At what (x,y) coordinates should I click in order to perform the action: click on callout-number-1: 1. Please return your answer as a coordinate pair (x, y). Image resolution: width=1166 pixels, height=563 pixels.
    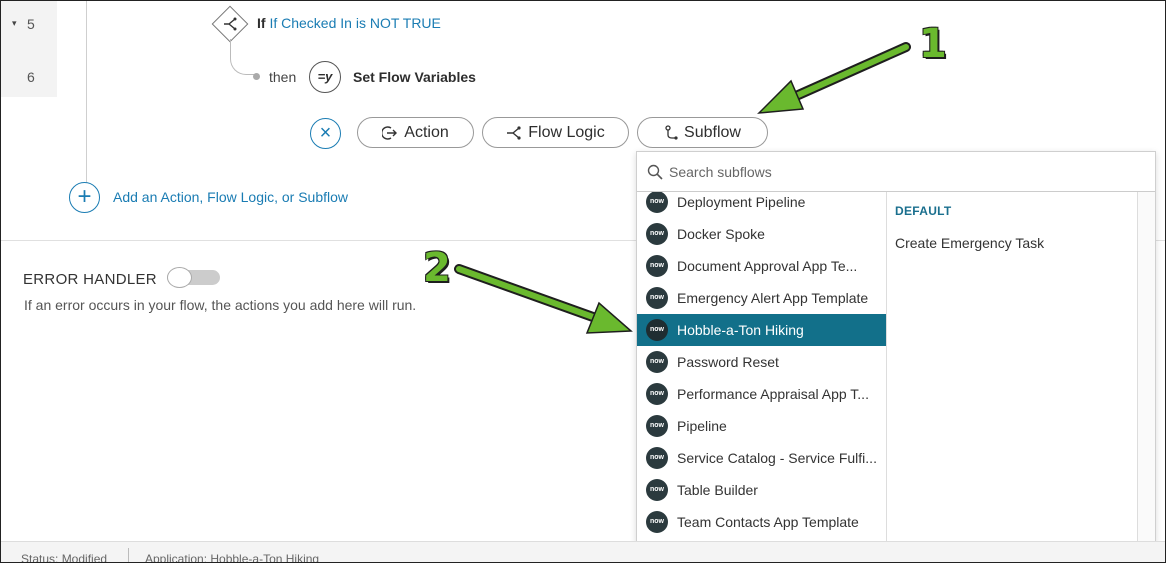
    Looking at the image, I should click on (933, 44).